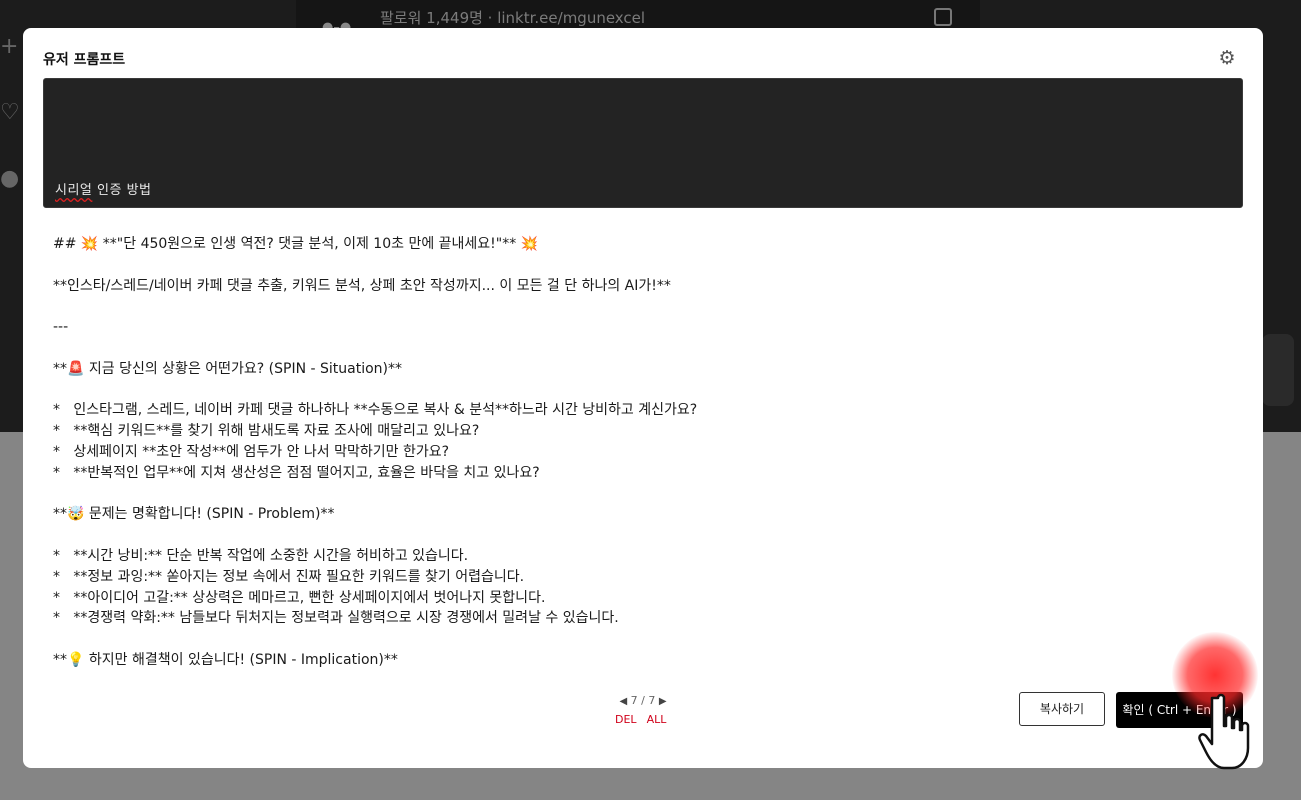 Image resolution: width=1301 pixels, height=800 pixels. Describe the element at coordinates (84, 60) in the screenshot. I see `modal-title: 유저 프롬프트` at that location.